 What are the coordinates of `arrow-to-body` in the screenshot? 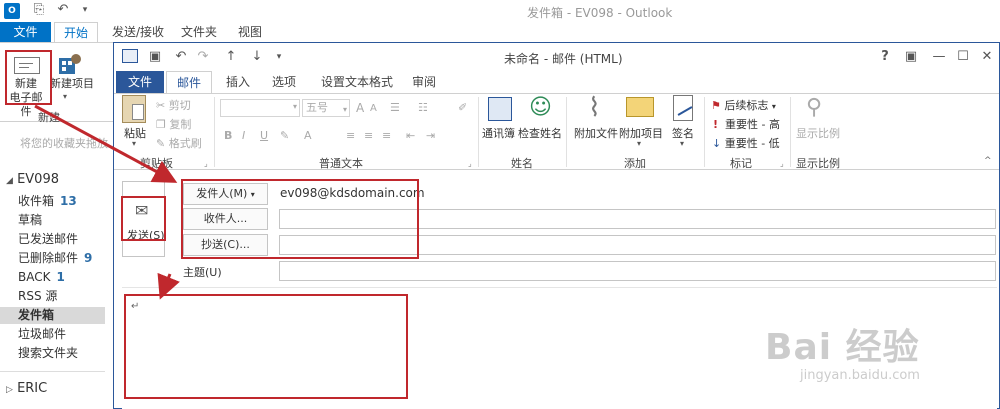 It's located at (168, 286).